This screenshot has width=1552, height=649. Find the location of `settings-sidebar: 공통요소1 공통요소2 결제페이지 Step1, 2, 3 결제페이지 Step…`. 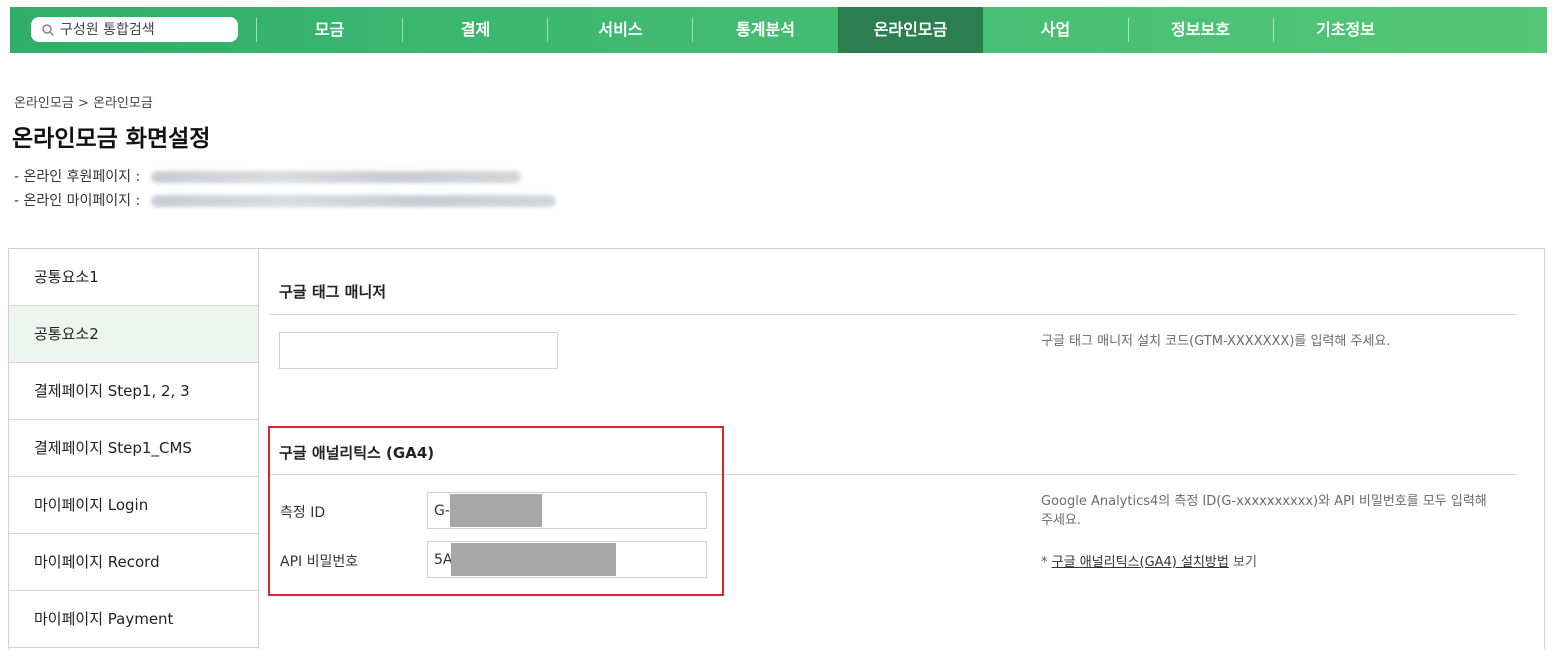

settings-sidebar: 공통요소1 공통요소2 결제페이지 Step1, 2, 3 결제페이지 Step… is located at coordinates (134, 449).